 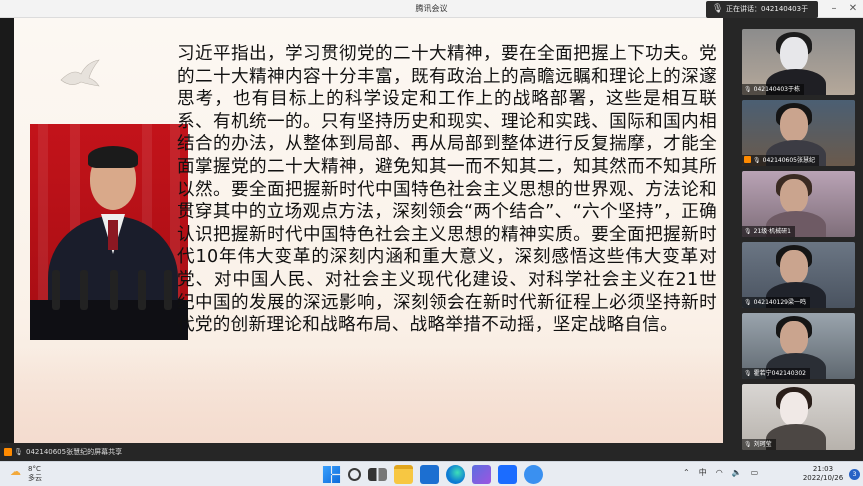 What do you see at coordinates (15, 471) in the screenshot?
I see `weather-cloud-icon: ☁` at bounding box center [15, 471].